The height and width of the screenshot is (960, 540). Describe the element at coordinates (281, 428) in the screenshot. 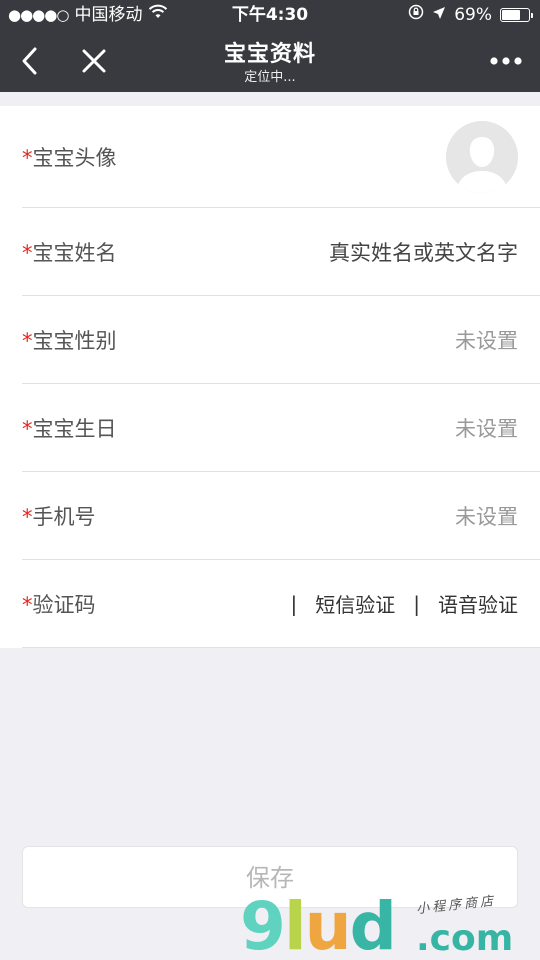

I see `birthday-row: *宝宝生日 未设置` at that location.